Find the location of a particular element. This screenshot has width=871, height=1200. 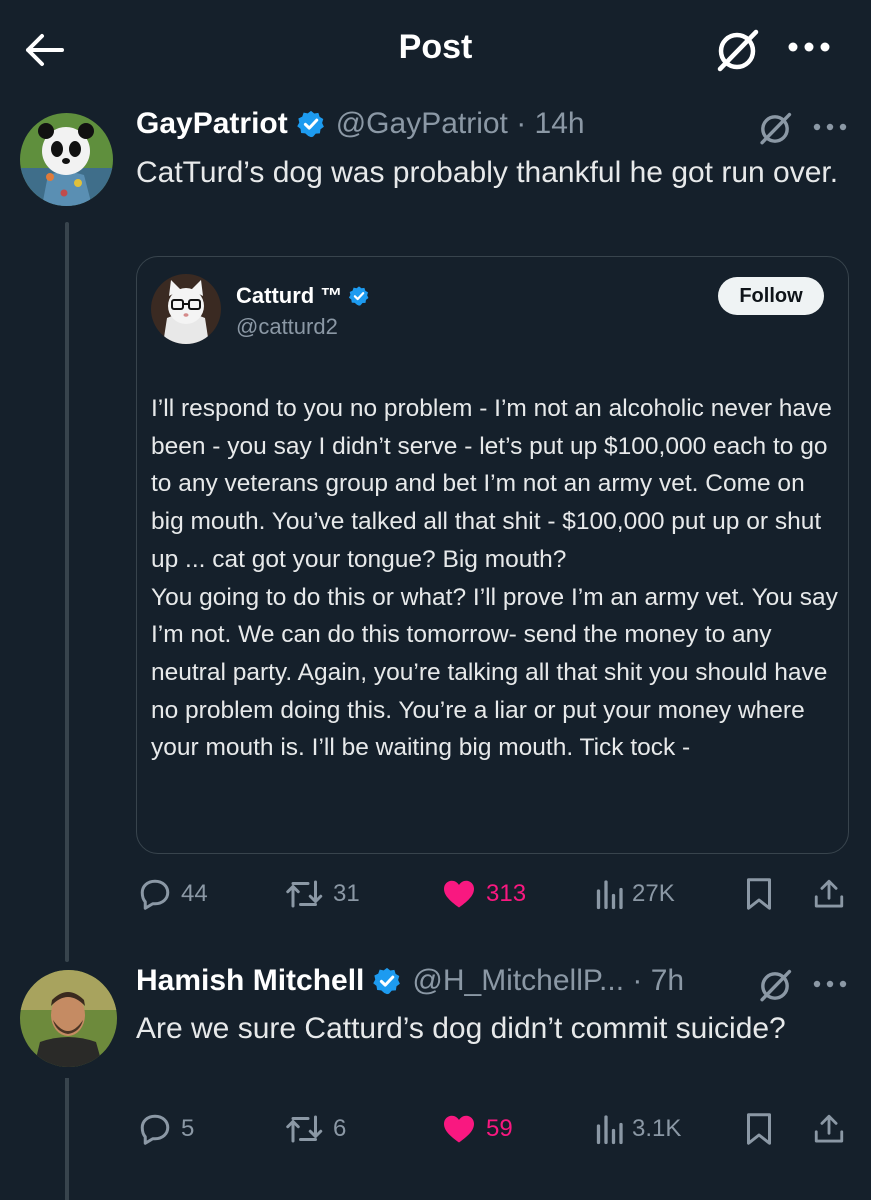

reply-button: 44 is located at coordinates (172, 894).